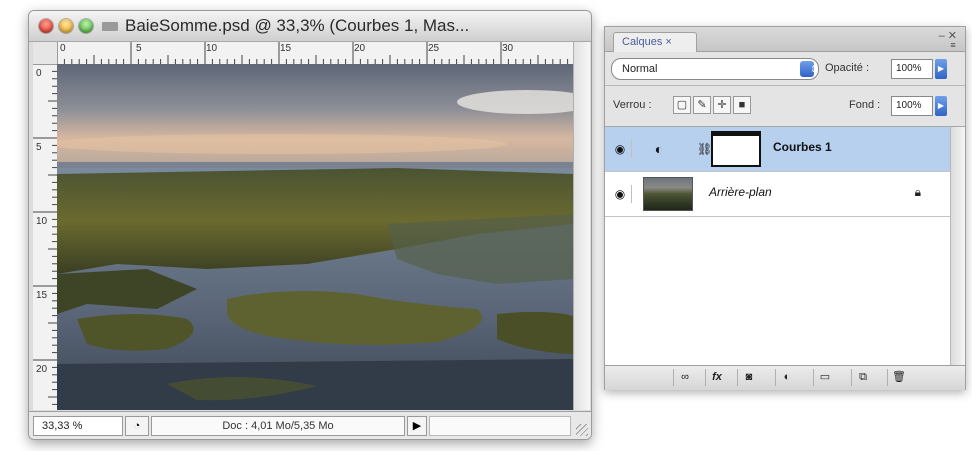 The width and height of the screenshot is (972, 451). I want to click on ruler-h-label: 5, so click(139, 48).